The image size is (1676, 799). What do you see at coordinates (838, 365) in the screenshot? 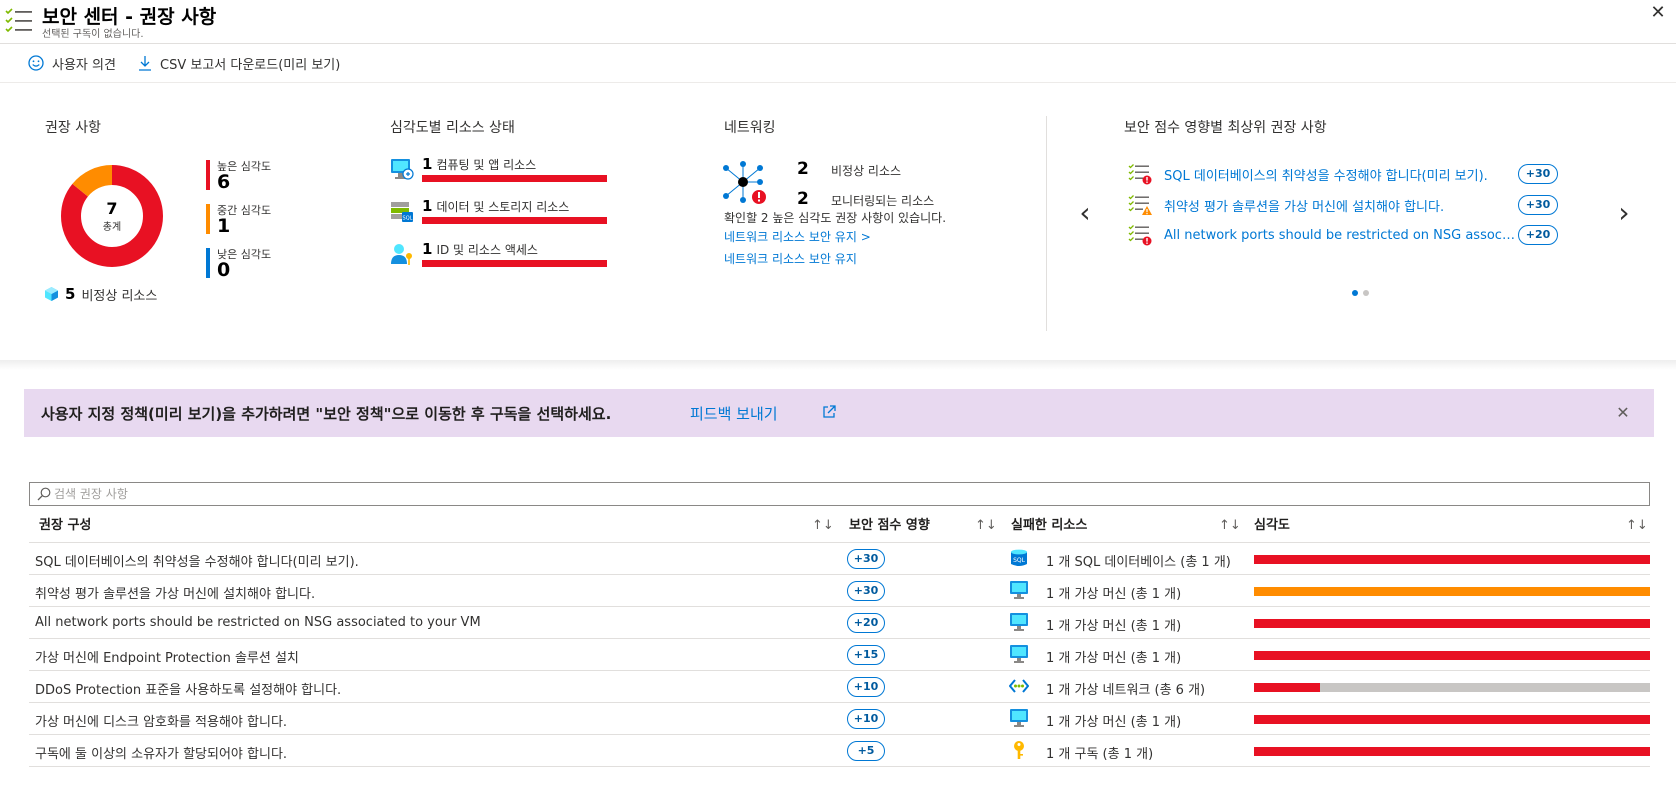
I see `summary-shadow` at bounding box center [838, 365].